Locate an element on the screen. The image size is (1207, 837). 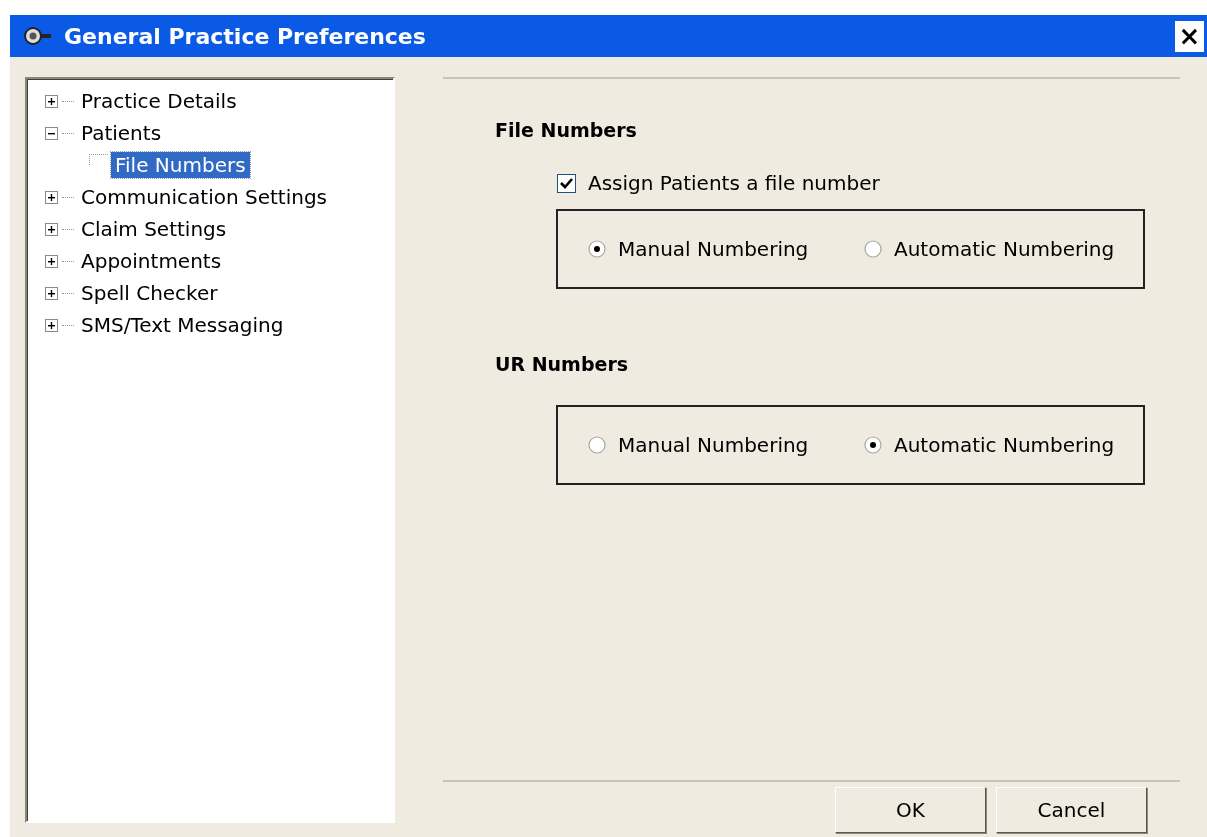
window-title: General Practice Preferences is located at coordinates (245, 36).